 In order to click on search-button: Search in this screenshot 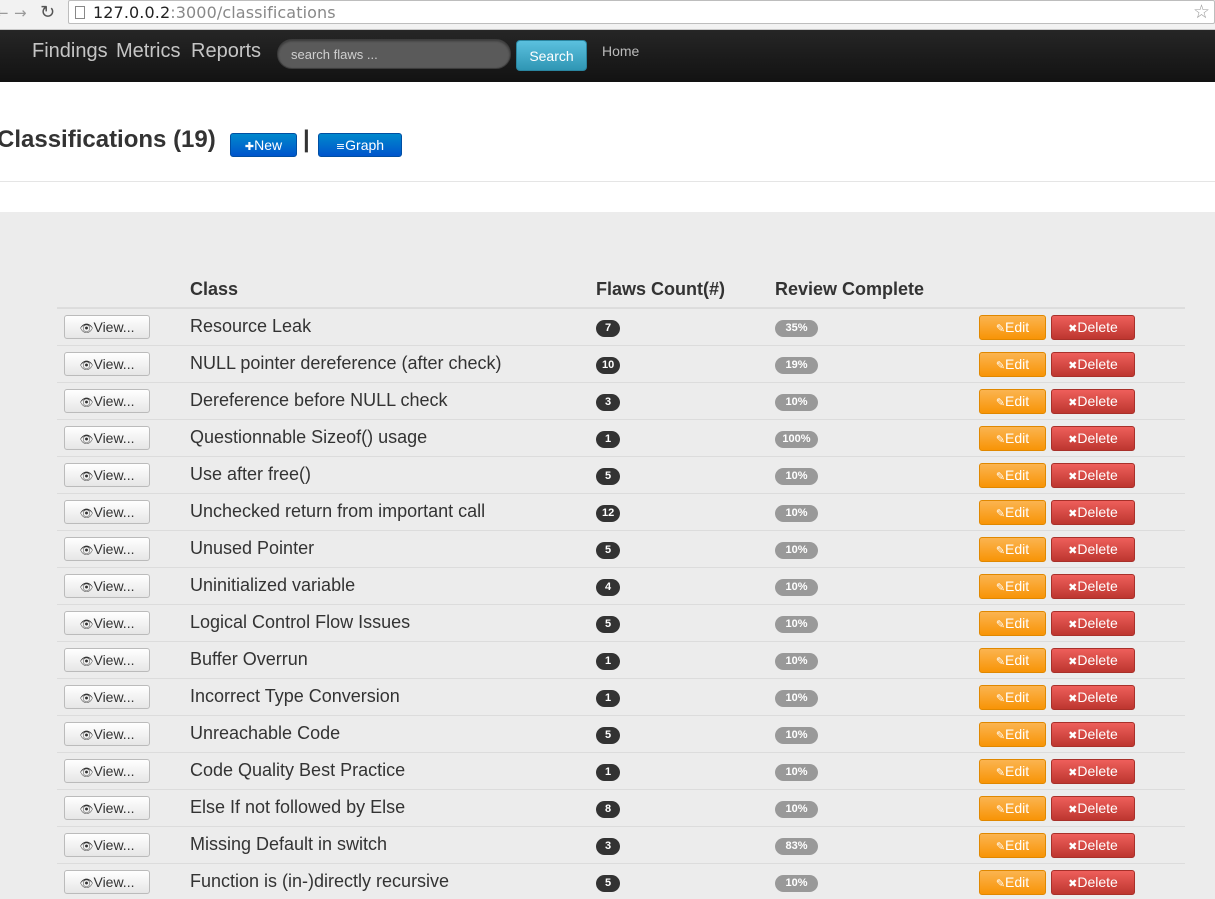, I will do `click(551, 55)`.